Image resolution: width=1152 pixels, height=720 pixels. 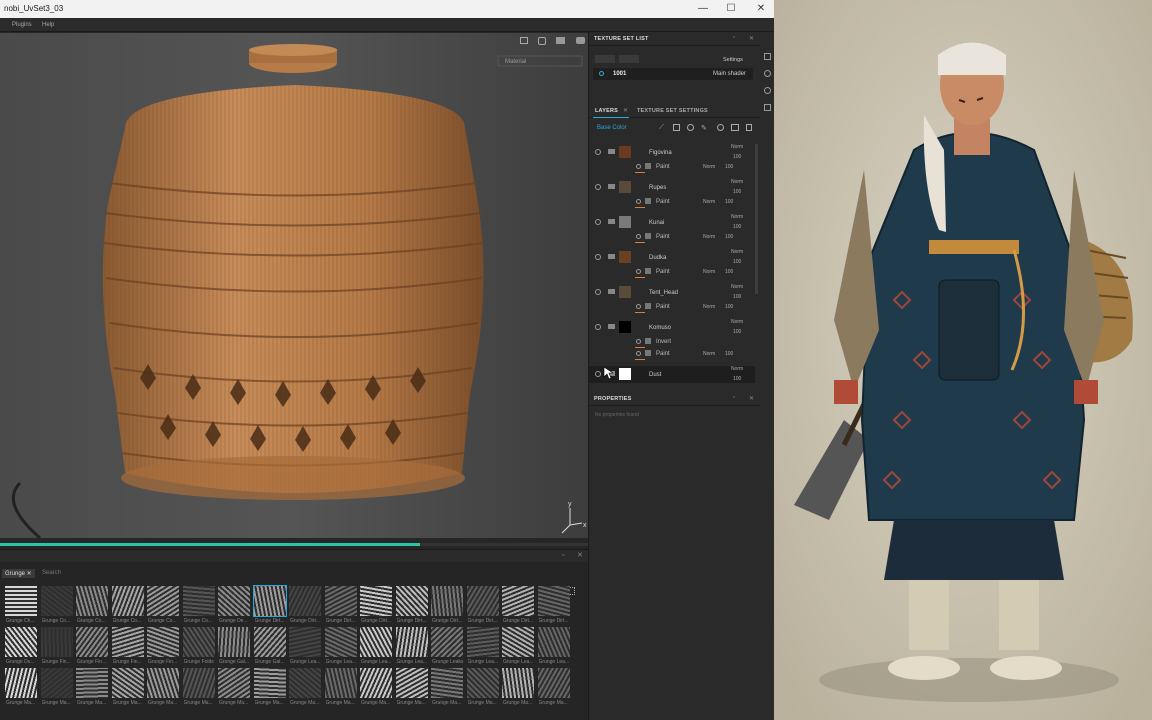 What do you see at coordinates (734, 398) in the screenshot?
I see `properties-undock-icon: ▫` at bounding box center [734, 398].